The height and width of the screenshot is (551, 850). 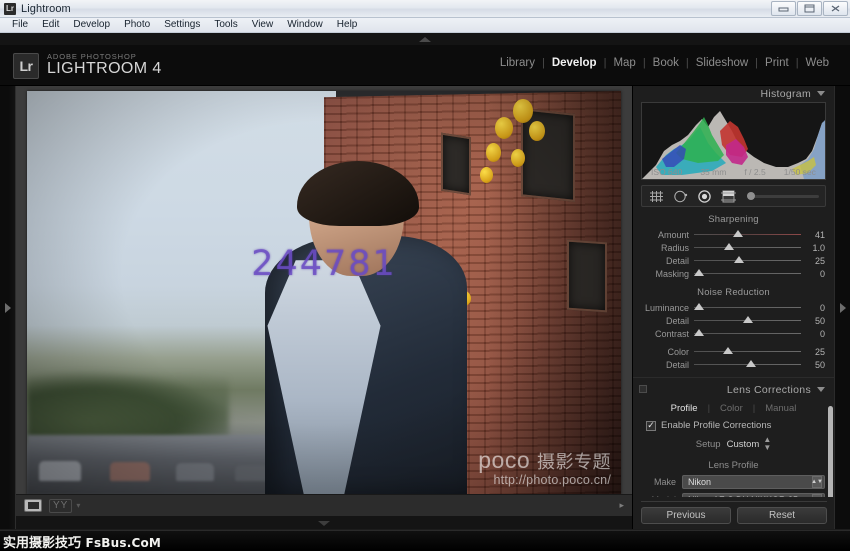 I want to click on crop-overlay-icon, so click(x=656, y=196).